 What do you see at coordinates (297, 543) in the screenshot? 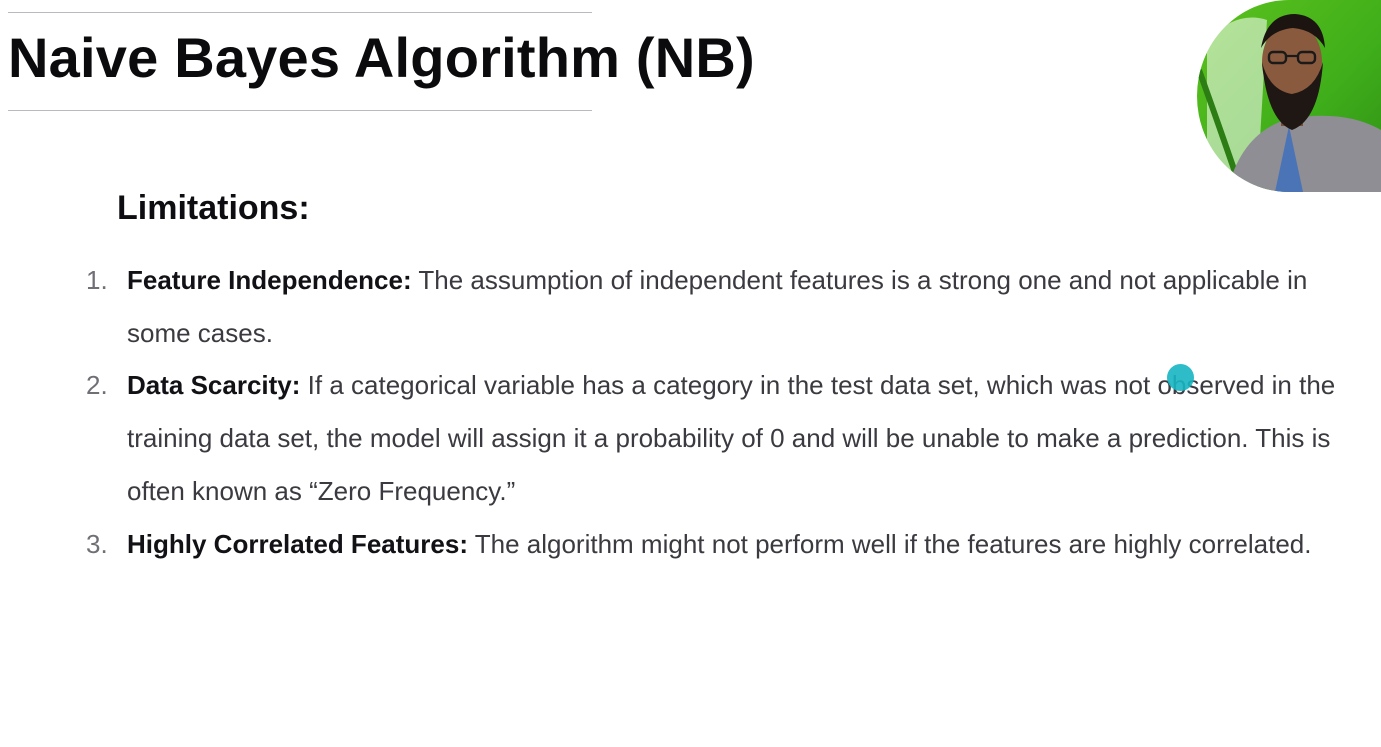
I see `limitation-term: Highly Correlated Features:` at bounding box center [297, 543].